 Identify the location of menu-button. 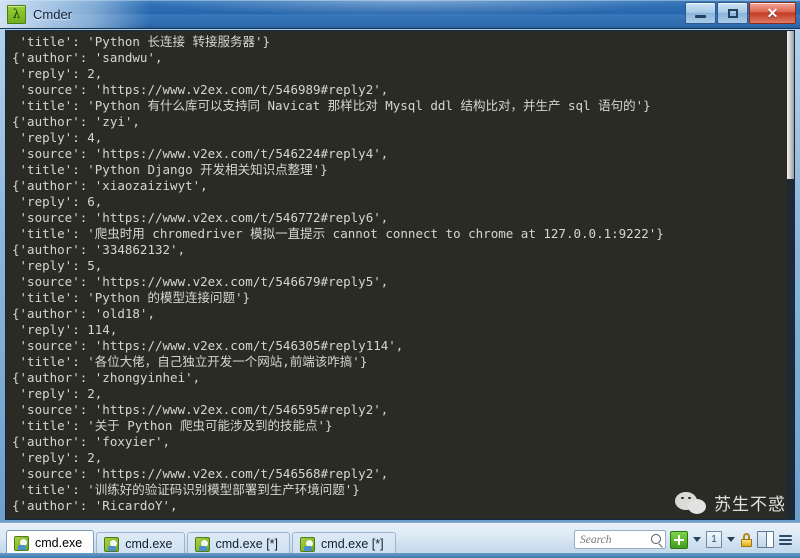
(785, 540).